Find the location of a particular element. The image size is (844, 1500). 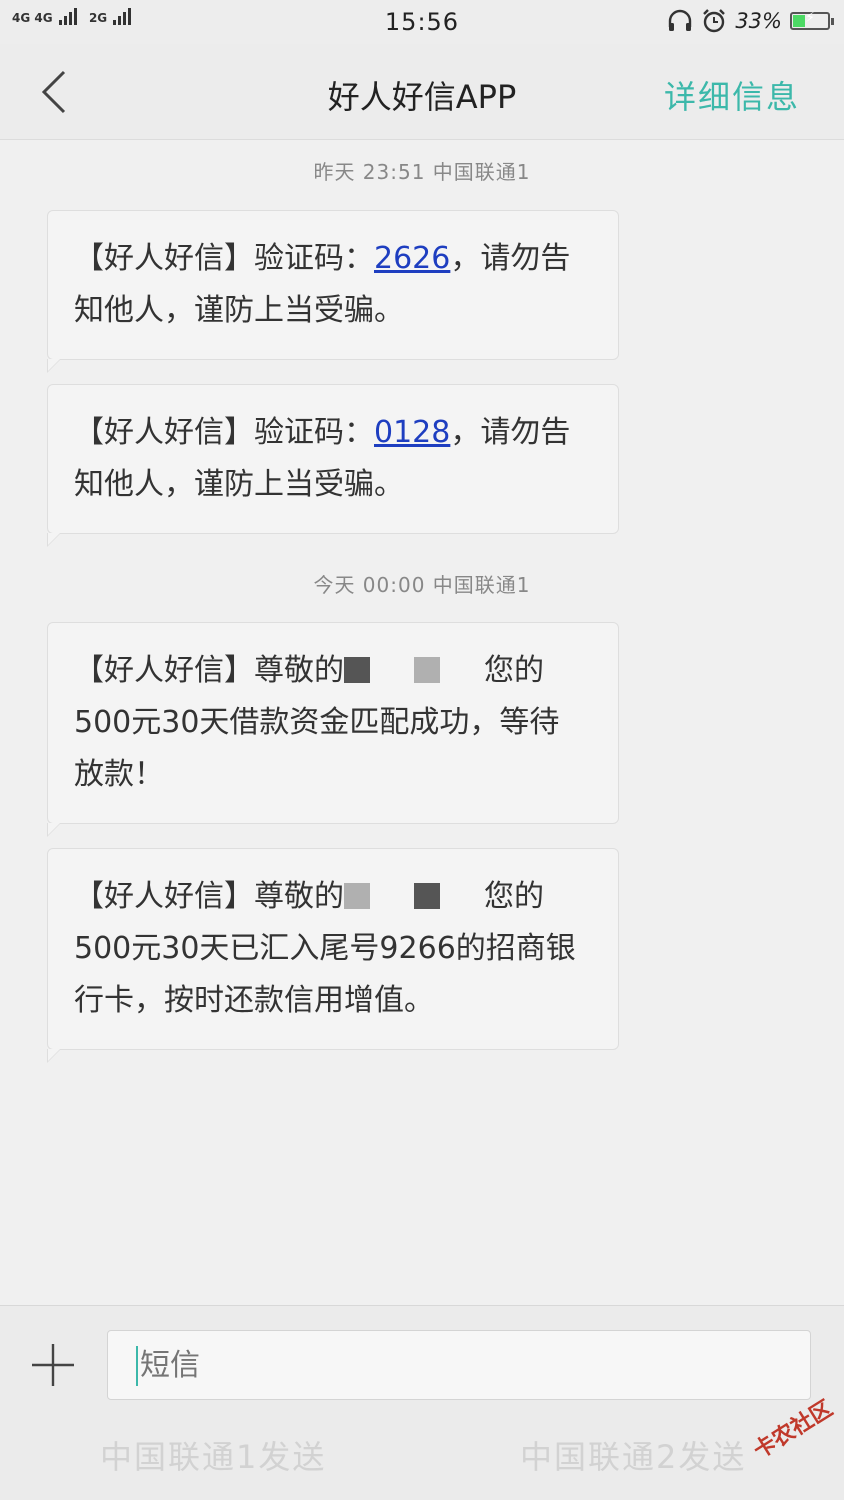

timestamp-yesterday: 昨天 23:51 中国联通1 is located at coordinates (422, 172).